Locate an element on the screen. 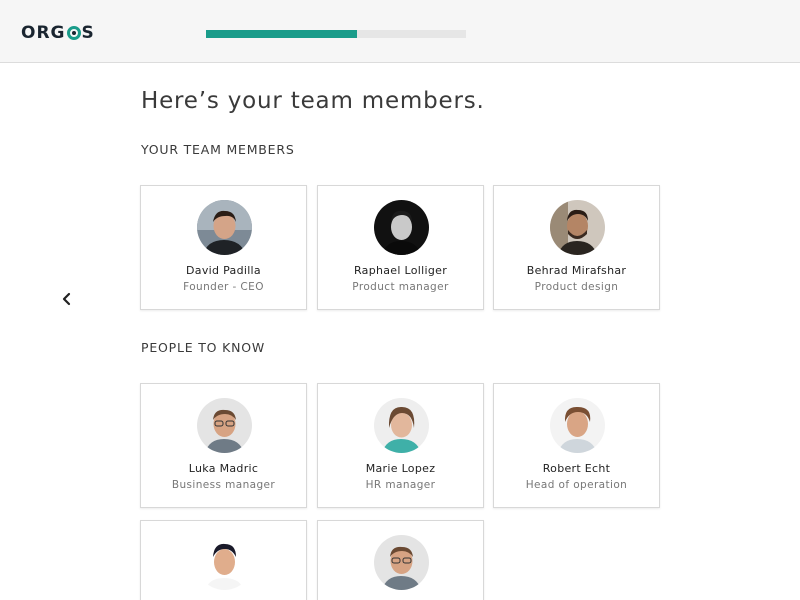 Image resolution: width=800 pixels, height=600 pixels. top-bar: ORG S is located at coordinates (400, 31).